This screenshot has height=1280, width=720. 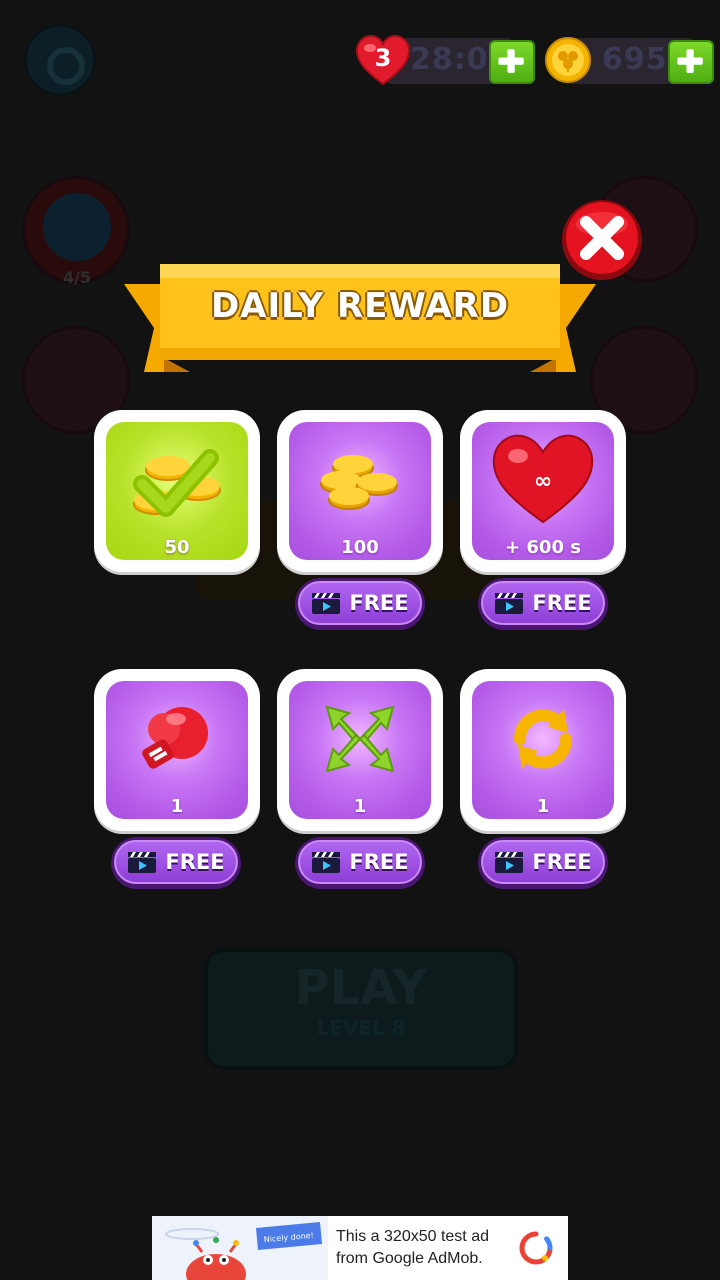 I want to click on boxing-glove-icon, so click(x=175, y=738).